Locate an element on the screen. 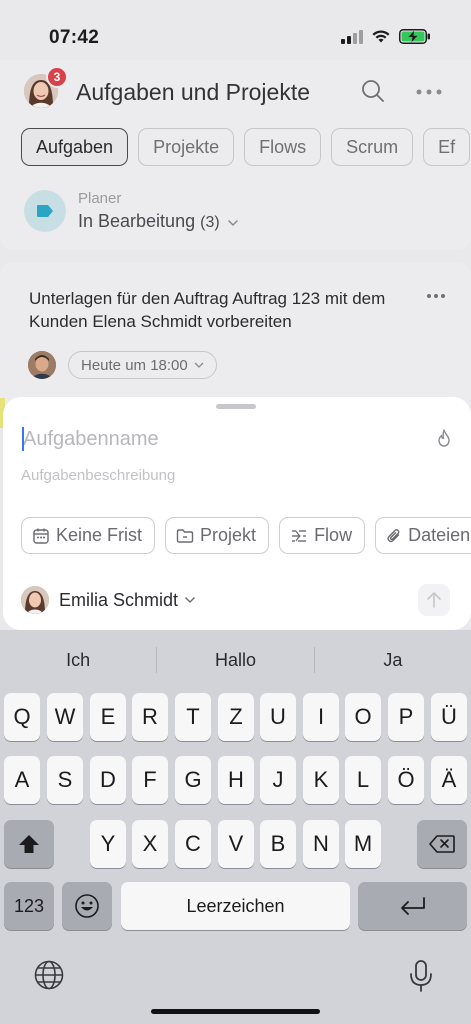 The height and width of the screenshot is (1024, 471). key-z: Z is located at coordinates (236, 717).